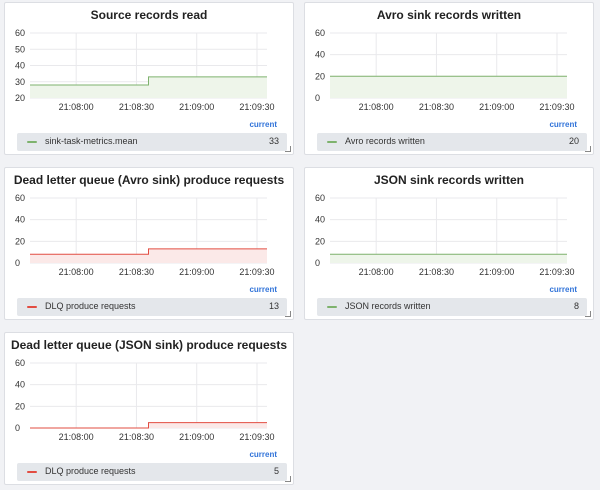  Describe the element at coordinates (573, 141) in the screenshot. I see `legend-current-value: 20` at that location.